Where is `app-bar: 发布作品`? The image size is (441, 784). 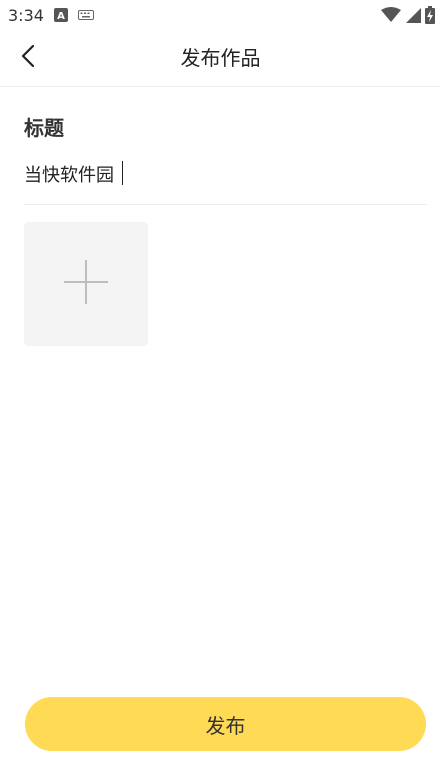 app-bar: 发布作品 is located at coordinates (220, 58).